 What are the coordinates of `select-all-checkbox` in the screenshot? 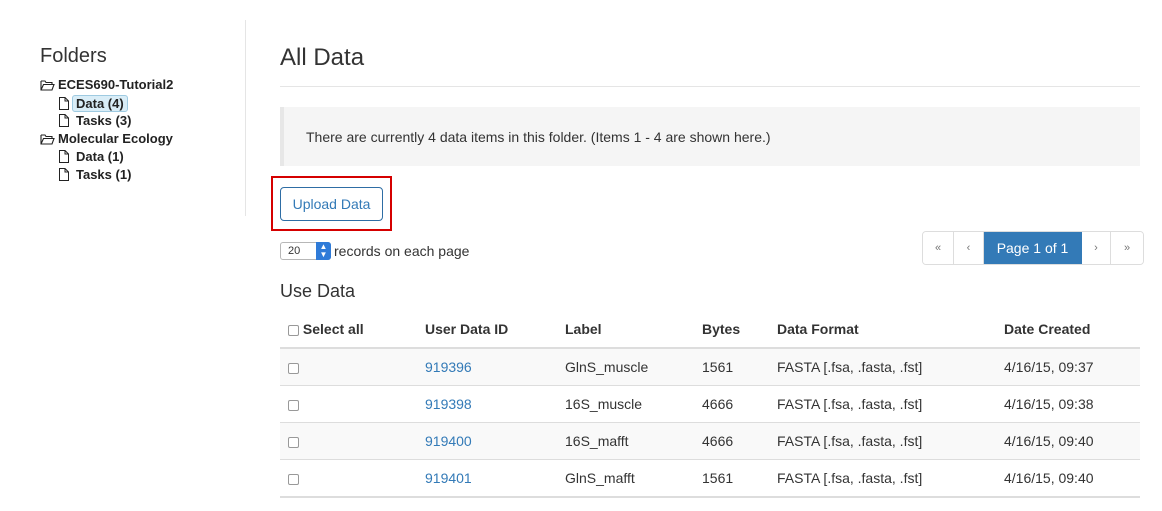 It's located at (293, 330).